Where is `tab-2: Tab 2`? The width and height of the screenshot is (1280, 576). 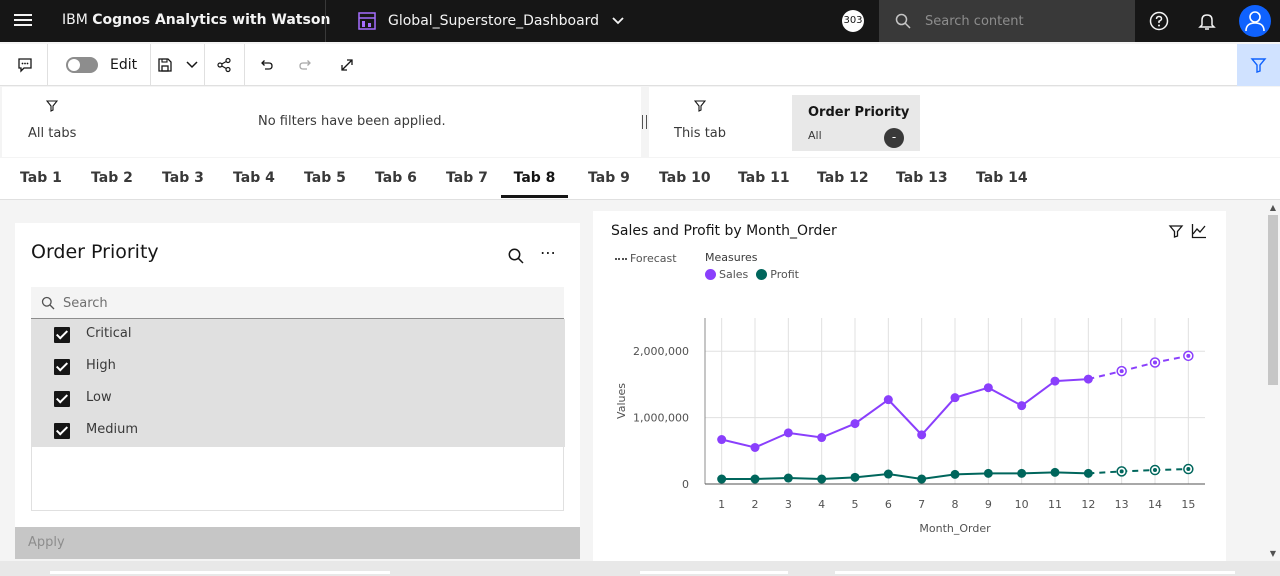
tab-2: Tab 2 is located at coordinates (112, 178).